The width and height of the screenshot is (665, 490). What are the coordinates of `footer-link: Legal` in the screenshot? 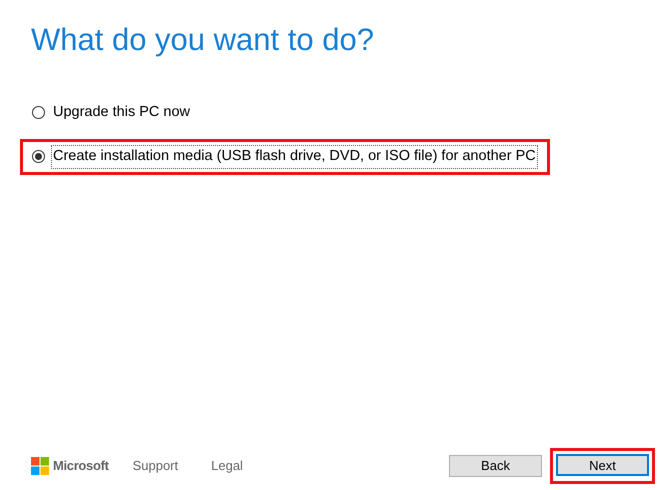 It's located at (227, 466).